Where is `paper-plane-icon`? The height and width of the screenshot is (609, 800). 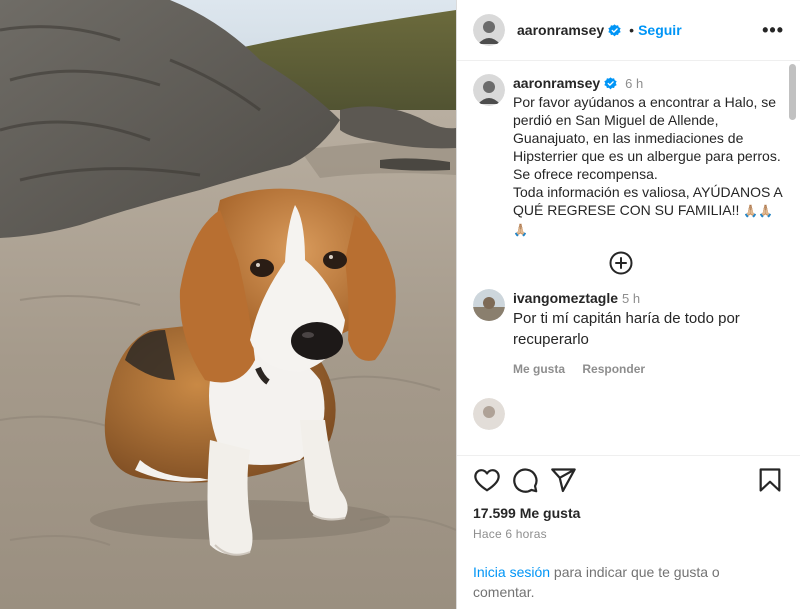 paper-plane-icon is located at coordinates (563, 480).